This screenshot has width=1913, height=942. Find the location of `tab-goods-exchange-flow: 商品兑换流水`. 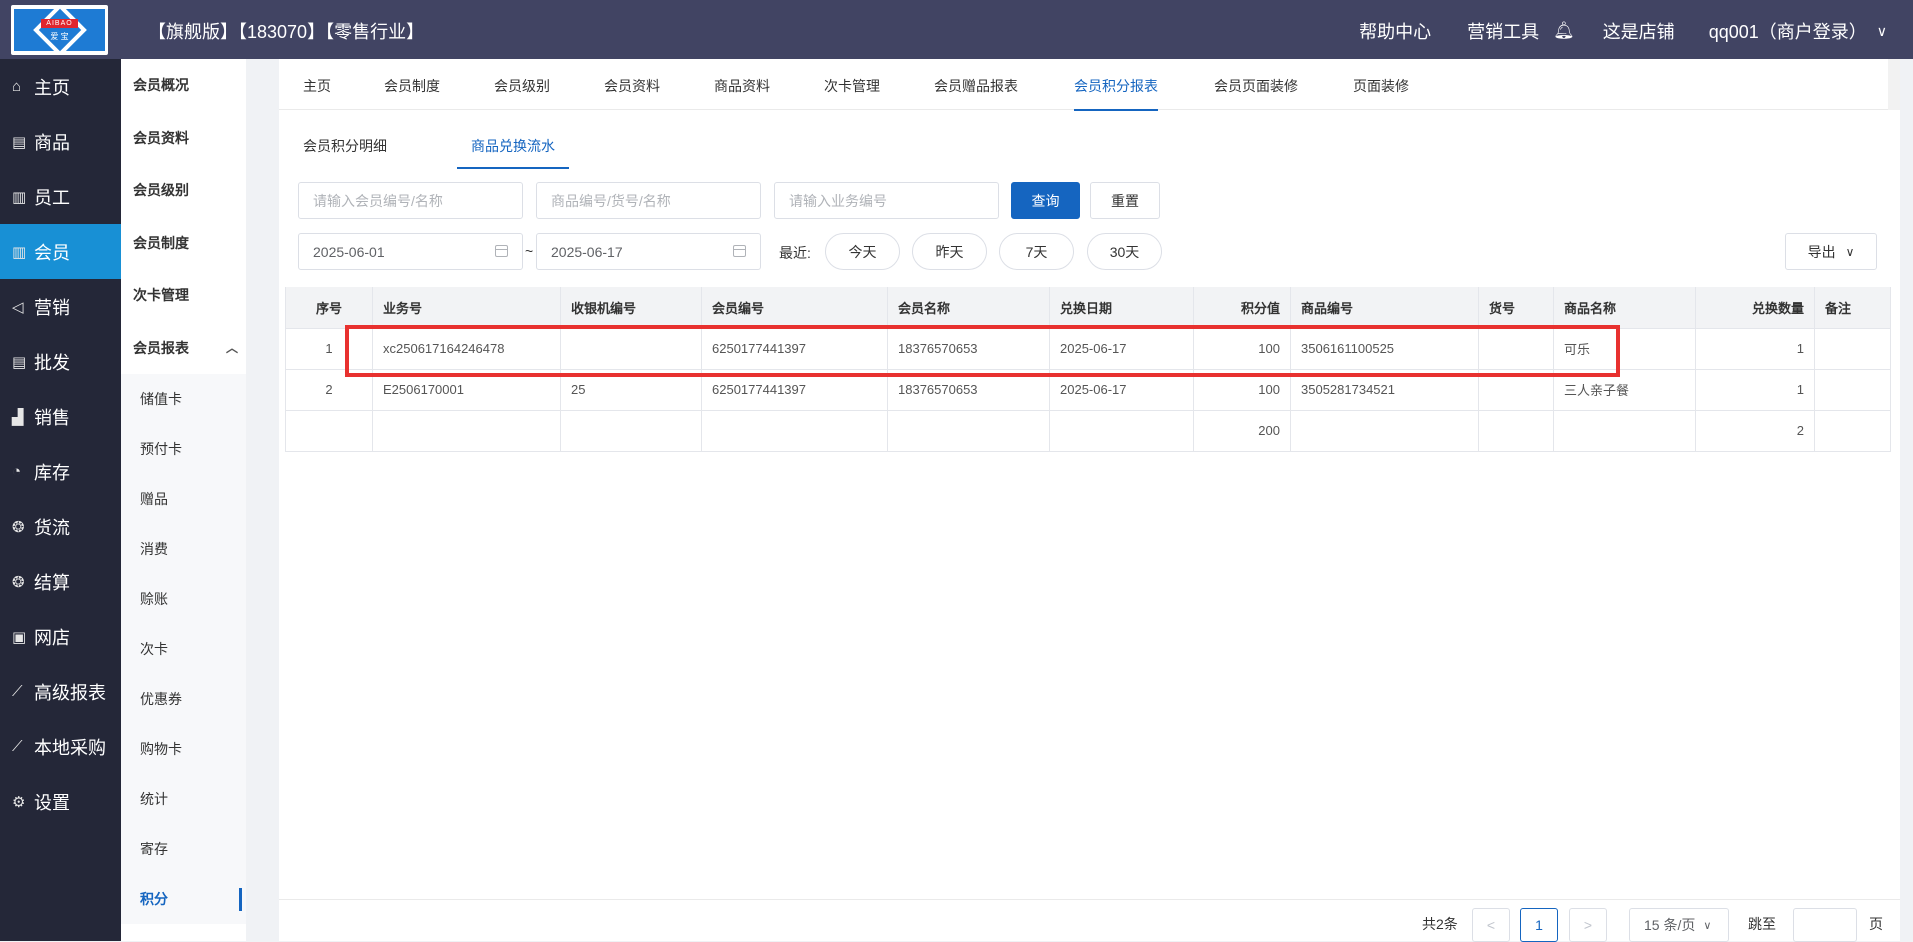

tab-goods-exchange-flow: 商品兑换流水 is located at coordinates (513, 152).